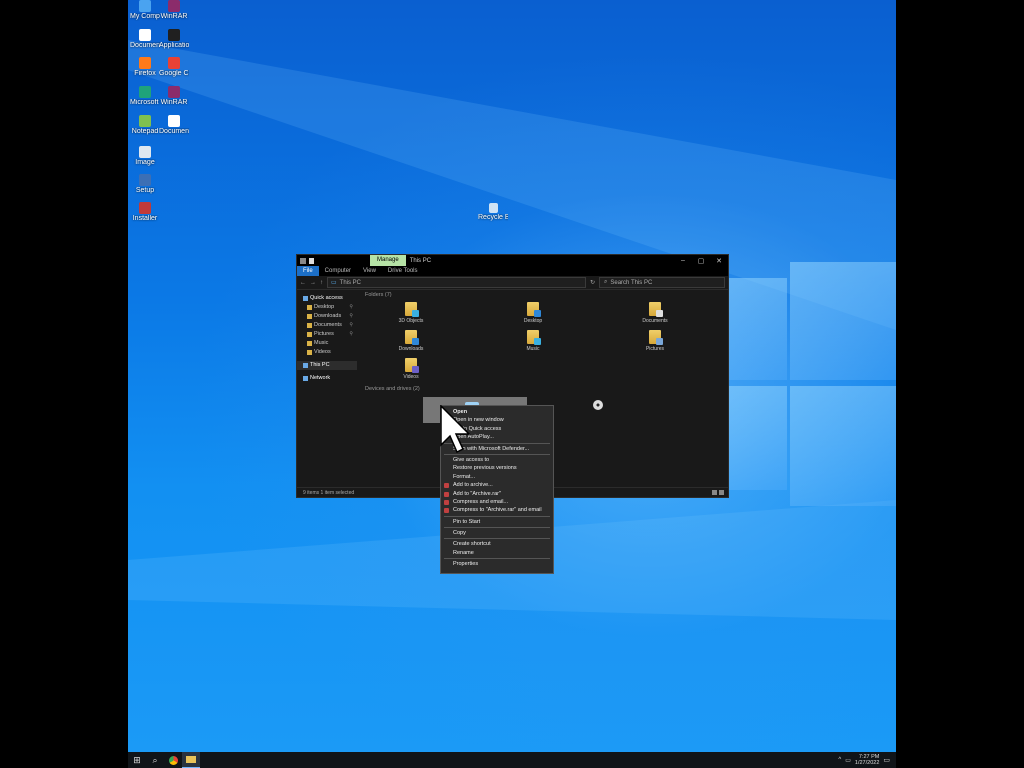 The image size is (1024, 768). I want to click on folder-videos: Videos, so click(411, 369).